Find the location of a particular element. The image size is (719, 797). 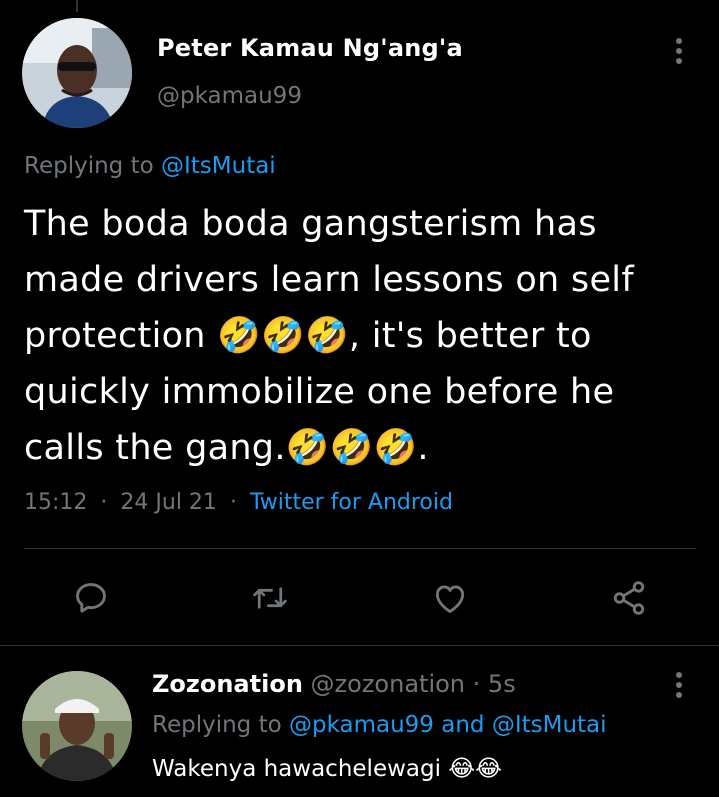

tweet-source-link: Twitter for Android is located at coordinates (351, 502).